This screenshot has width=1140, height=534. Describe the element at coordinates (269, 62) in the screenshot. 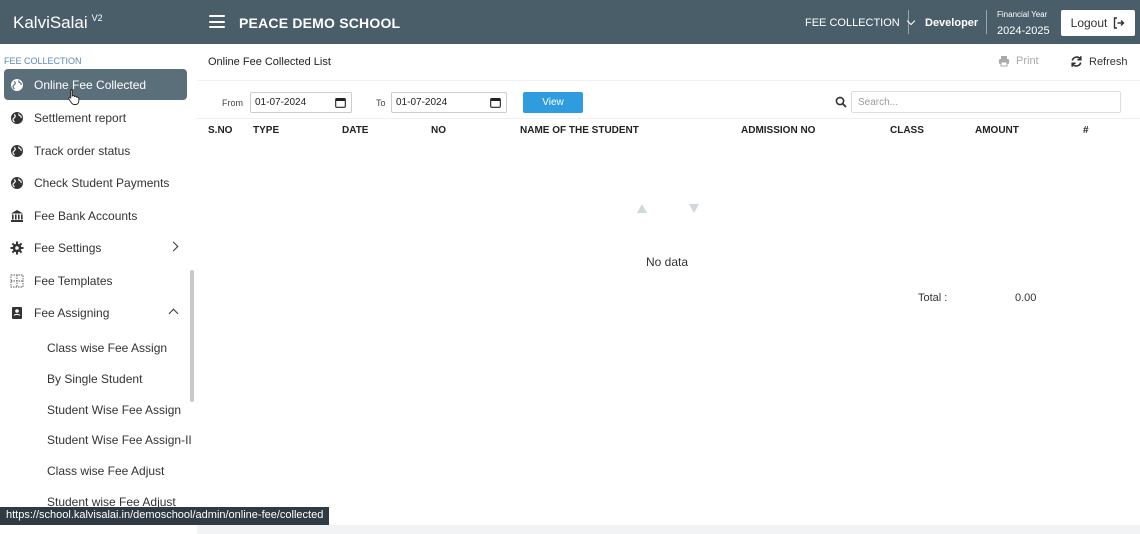

I see `page-title: Online Fee Collected List` at that location.